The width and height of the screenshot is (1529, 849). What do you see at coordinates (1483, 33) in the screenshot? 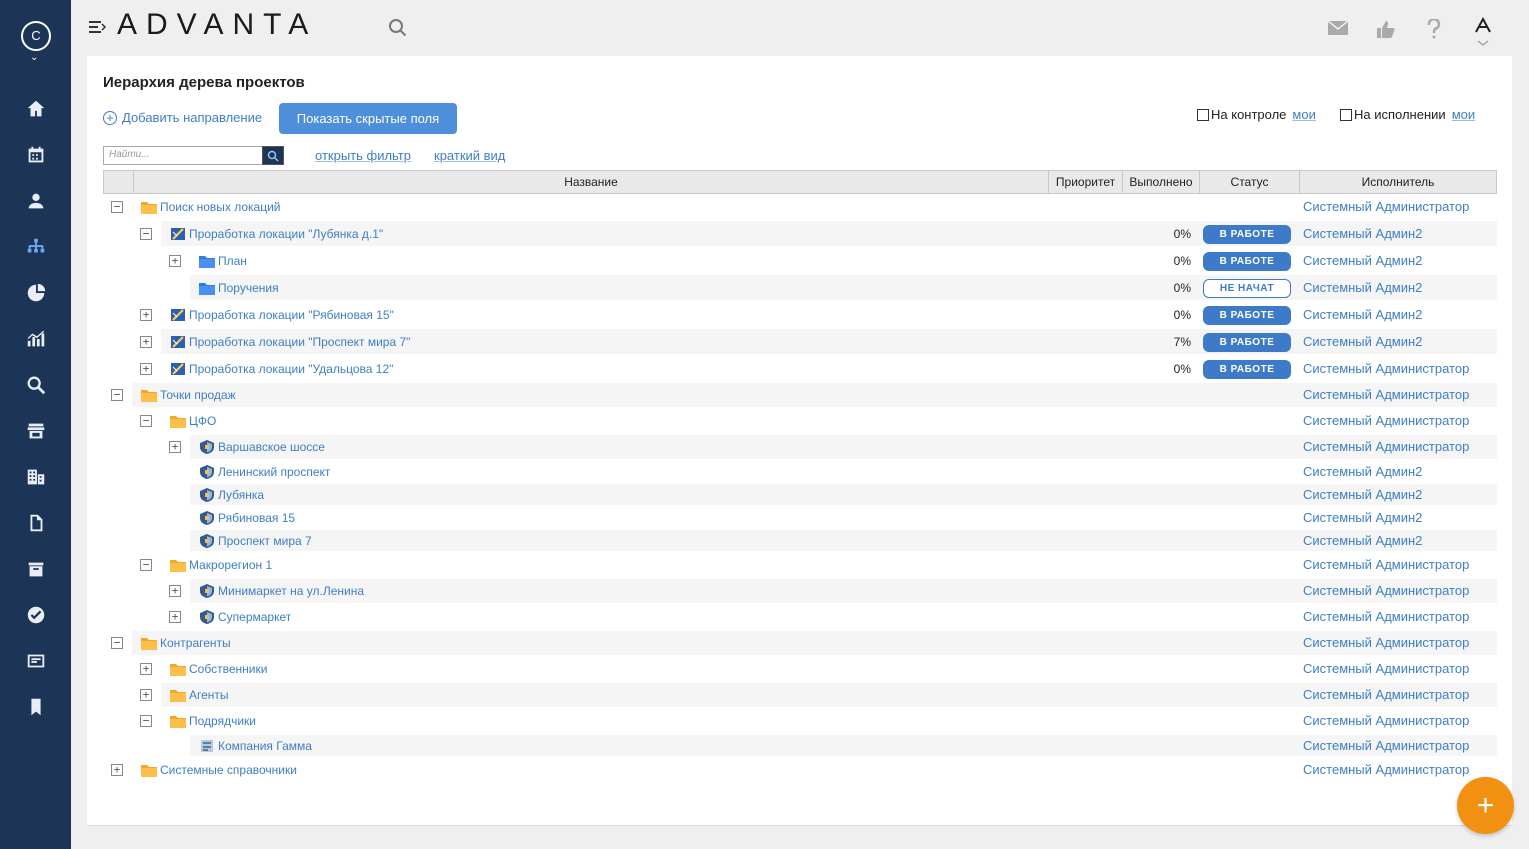
I see `user-menu-icon` at bounding box center [1483, 33].